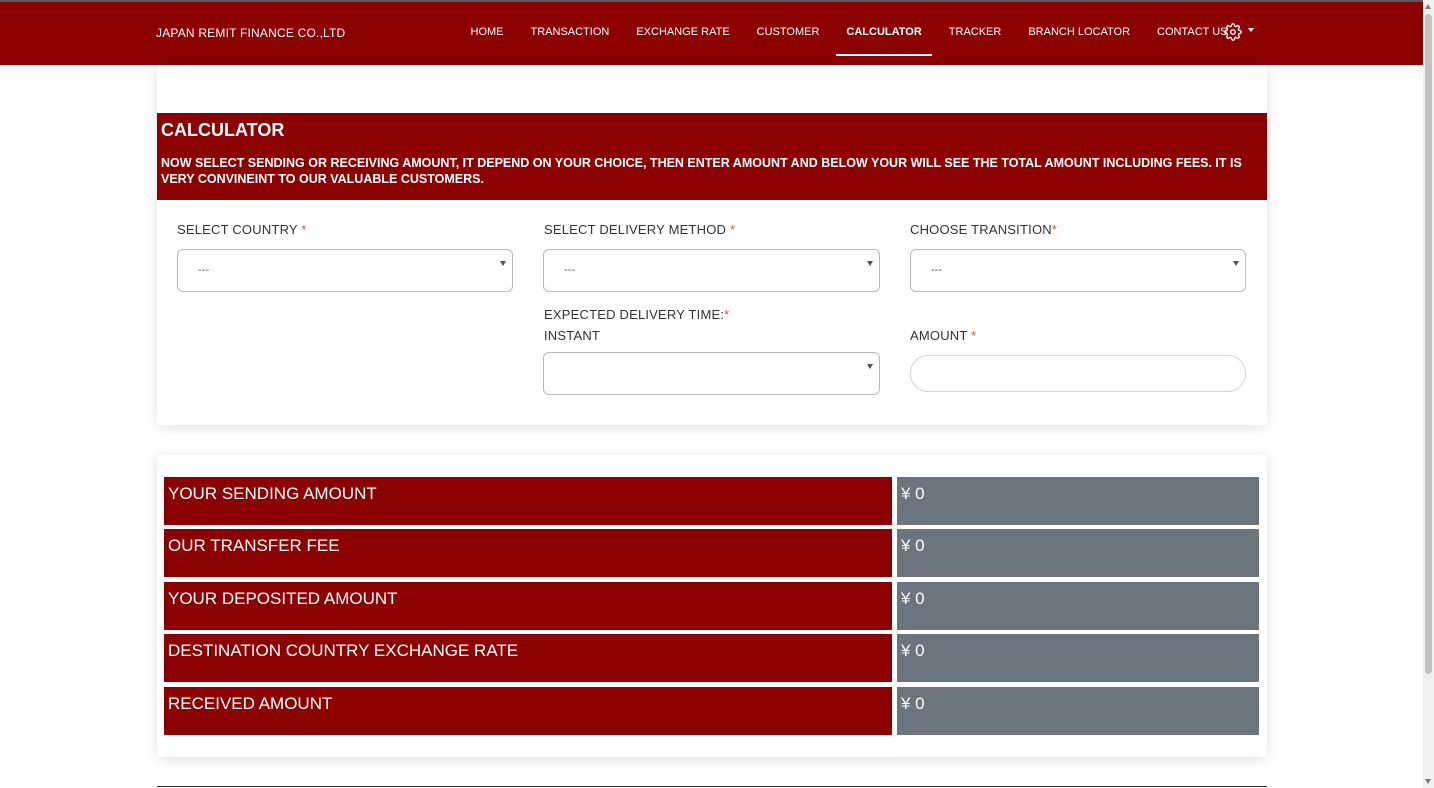 This screenshot has height=788, width=1434. What do you see at coordinates (712, 786) in the screenshot?
I see `section-divider` at bounding box center [712, 786].